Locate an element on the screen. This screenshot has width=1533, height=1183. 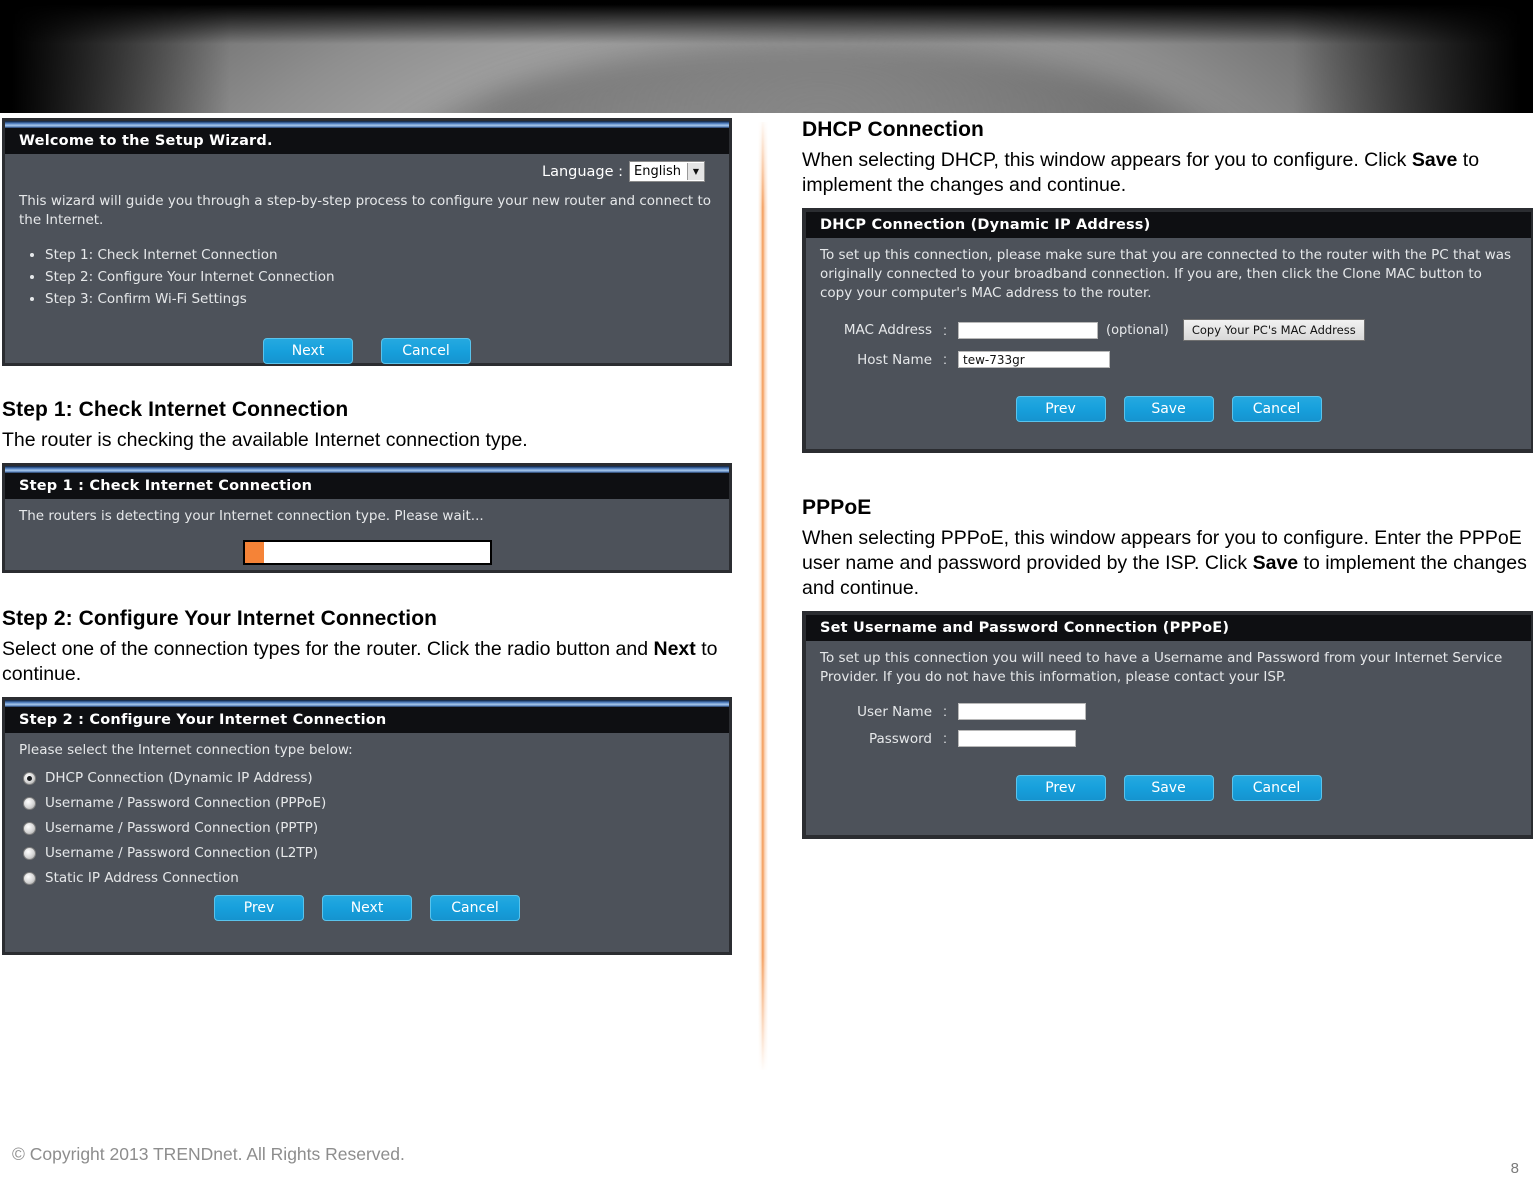
step1-panel-title: Step 1 : Check Internet Connection is located at coordinates (367, 486).